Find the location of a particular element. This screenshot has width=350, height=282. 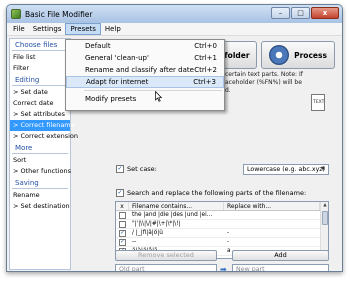

sidebar-item-set-destination: > Set destination is located at coordinates (40, 206).